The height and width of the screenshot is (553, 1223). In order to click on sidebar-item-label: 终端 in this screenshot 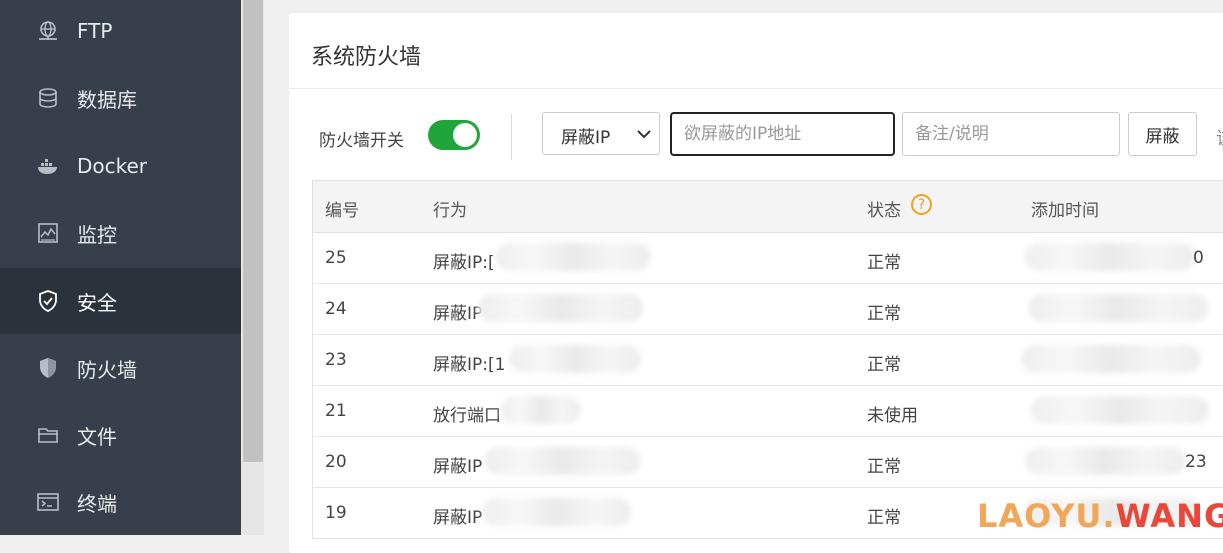, I will do `click(97, 503)`.